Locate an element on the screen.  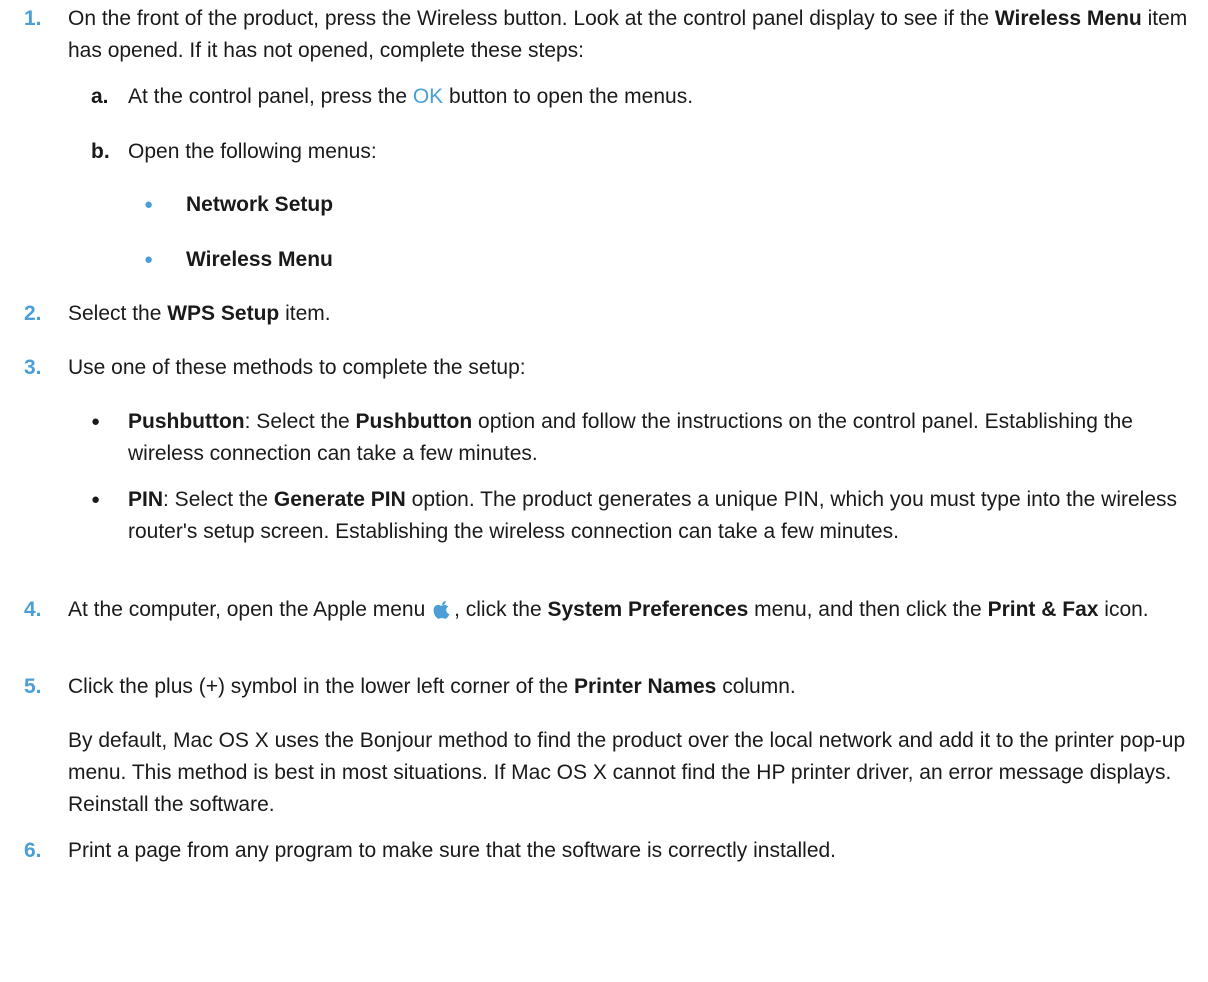
bold-term: Print & Fax is located at coordinates (1043, 609).